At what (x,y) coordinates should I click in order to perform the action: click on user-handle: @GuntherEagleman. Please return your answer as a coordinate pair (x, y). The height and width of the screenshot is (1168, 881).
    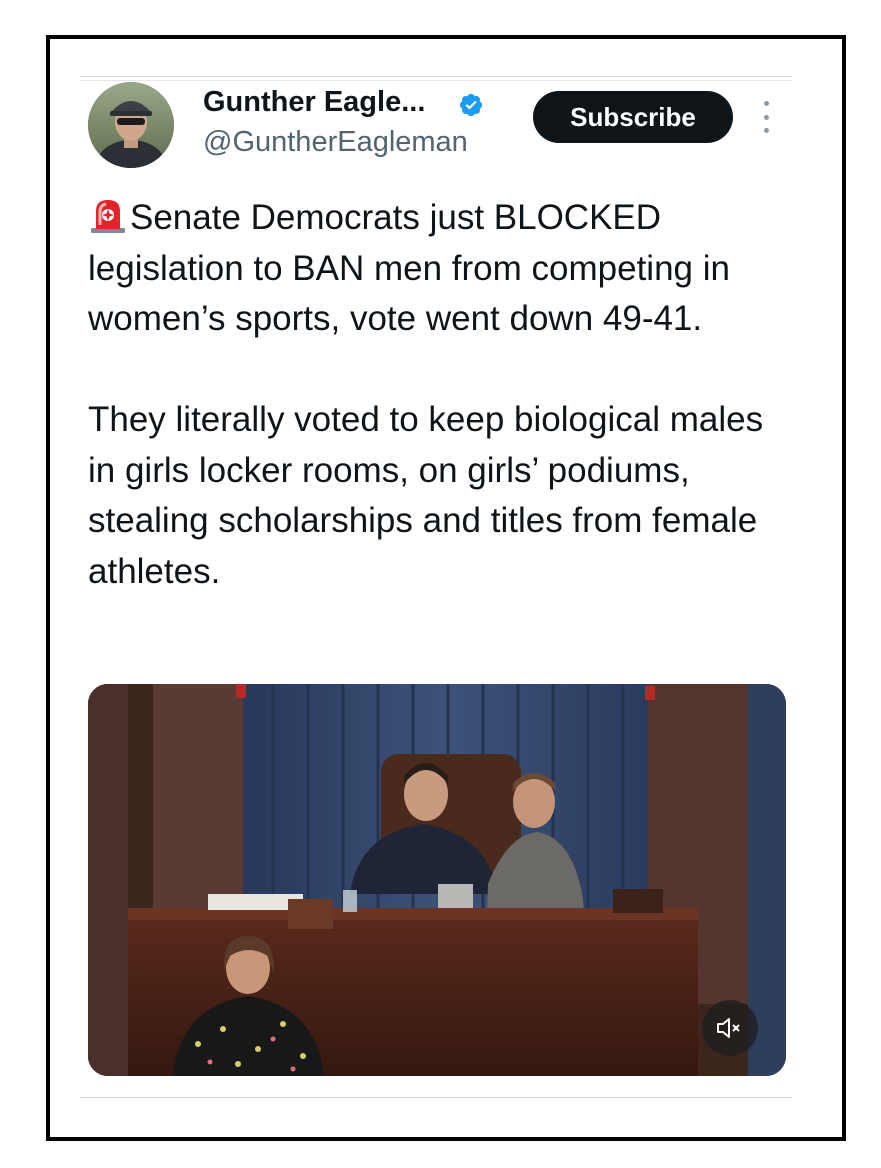
    Looking at the image, I should click on (335, 142).